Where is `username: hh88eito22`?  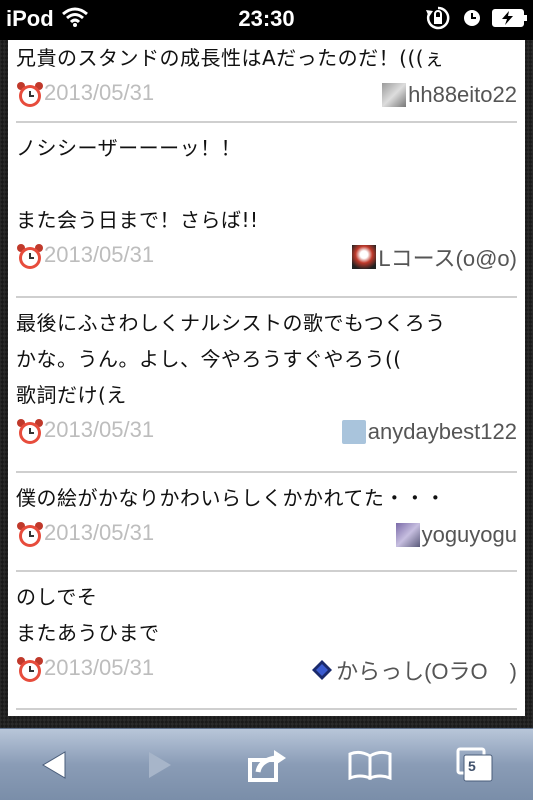 username: hh88eito22 is located at coordinates (462, 95).